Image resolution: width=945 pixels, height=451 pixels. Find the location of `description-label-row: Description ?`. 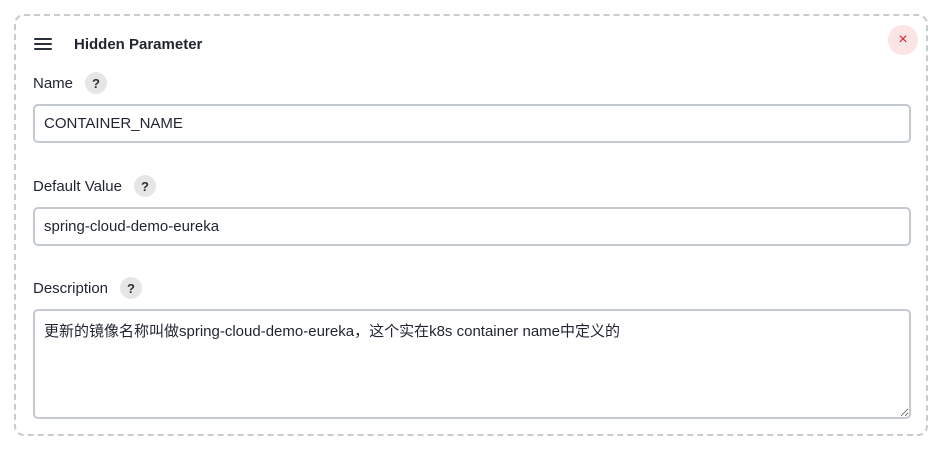

description-label-row: Description ? is located at coordinates (88, 288).